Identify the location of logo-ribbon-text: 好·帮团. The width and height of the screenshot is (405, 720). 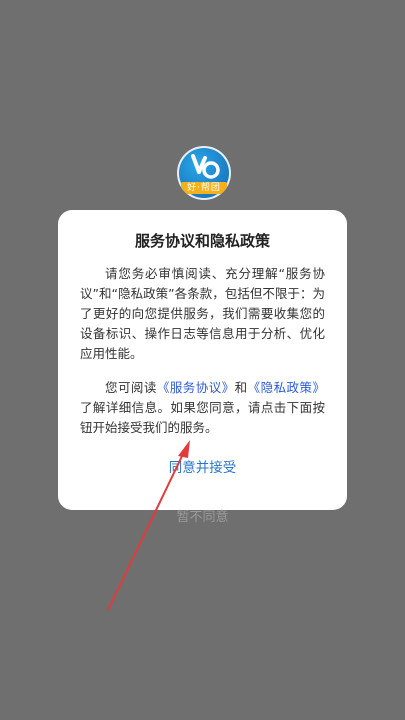
(204, 188).